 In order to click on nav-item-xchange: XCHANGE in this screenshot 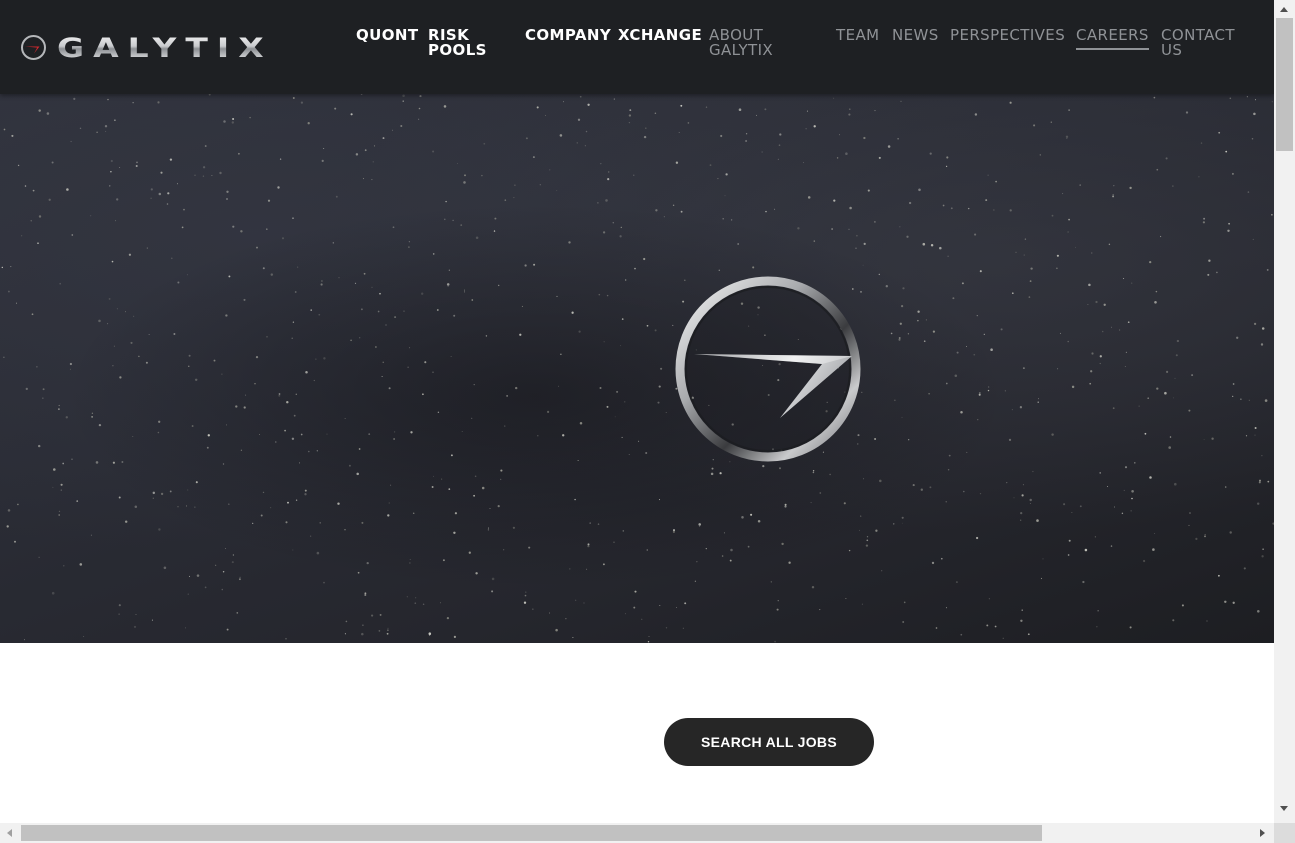, I will do `click(660, 35)`.